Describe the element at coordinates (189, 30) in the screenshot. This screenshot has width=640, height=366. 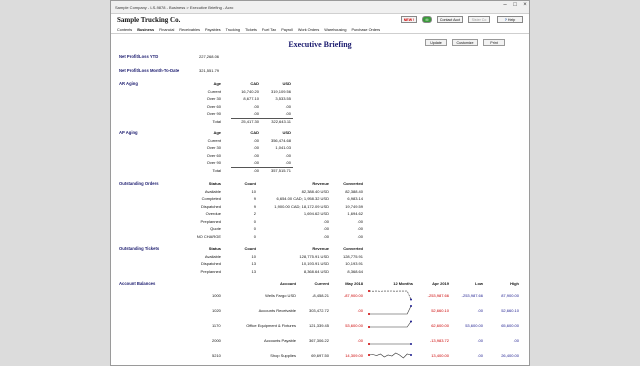
I see `menu-item-receivables: Receivables` at that location.